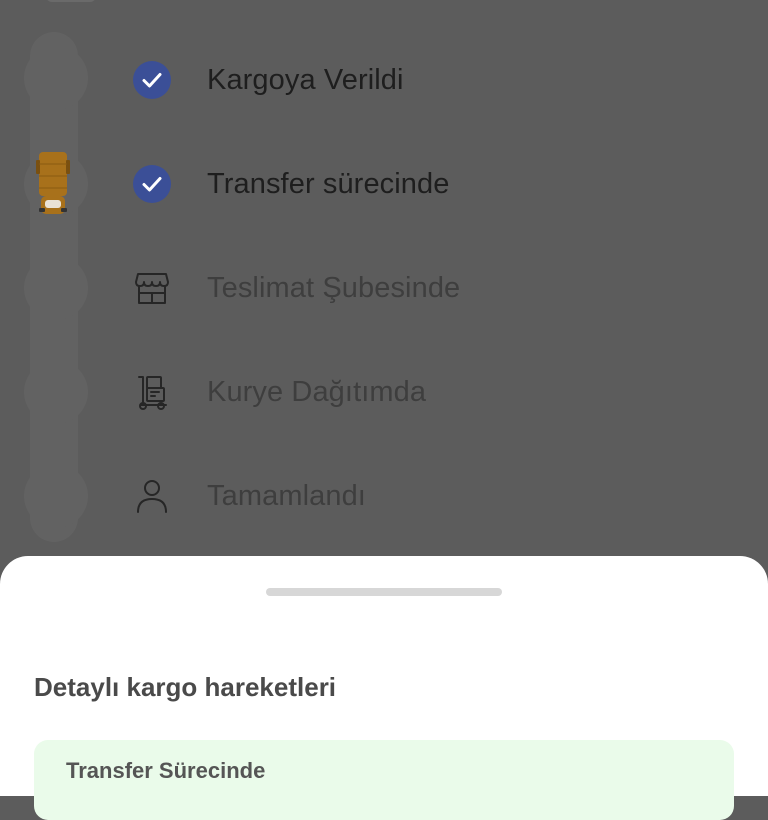  I want to click on tracking-step-in-transfer: Transfer sürecinde, so click(290, 184).